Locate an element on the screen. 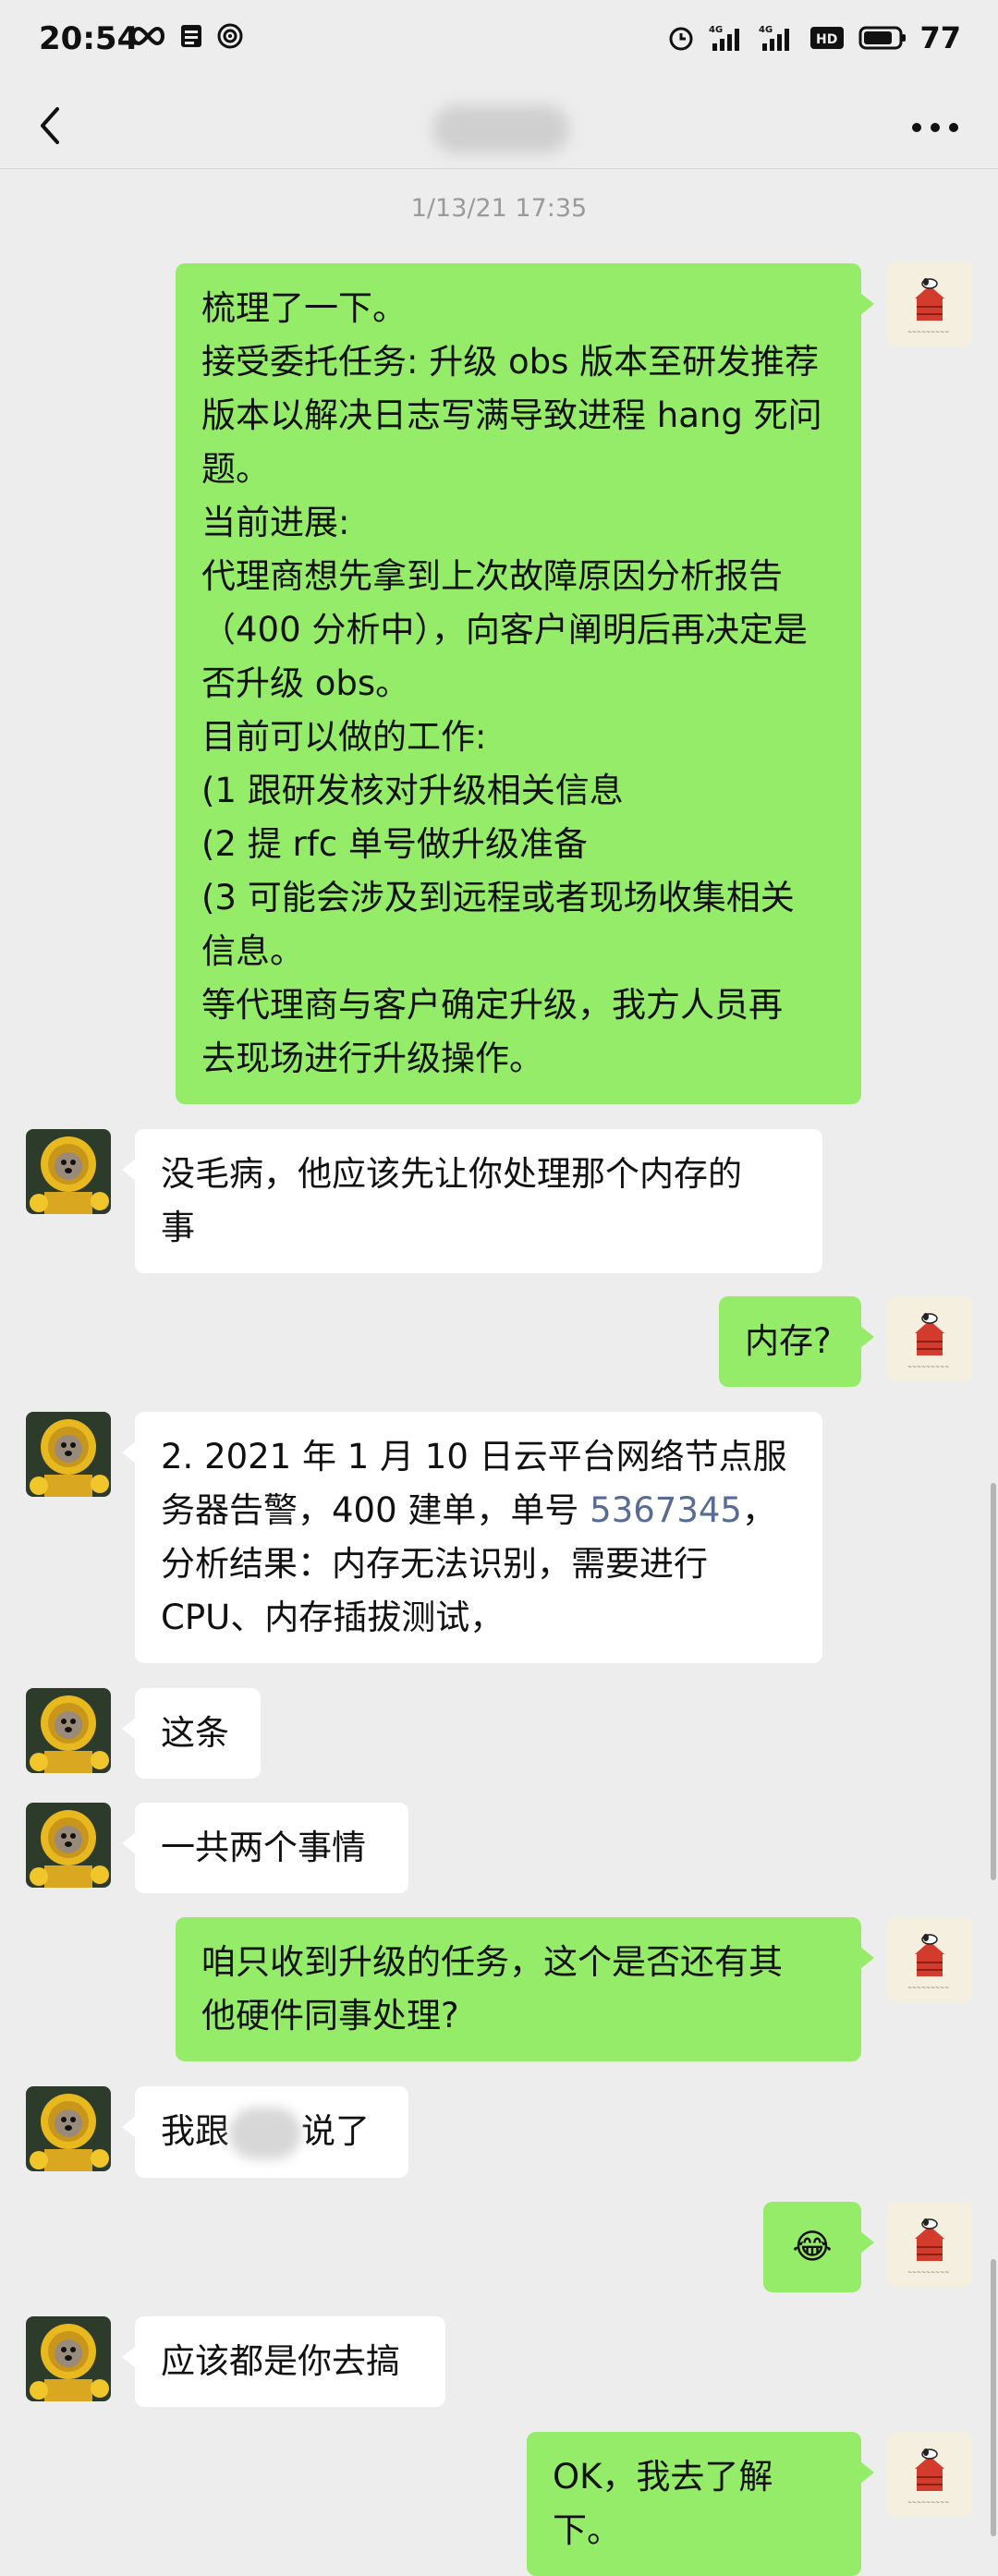 The image size is (998, 2576). message-line: 梳理了一下。 is located at coordinates (304, 308).